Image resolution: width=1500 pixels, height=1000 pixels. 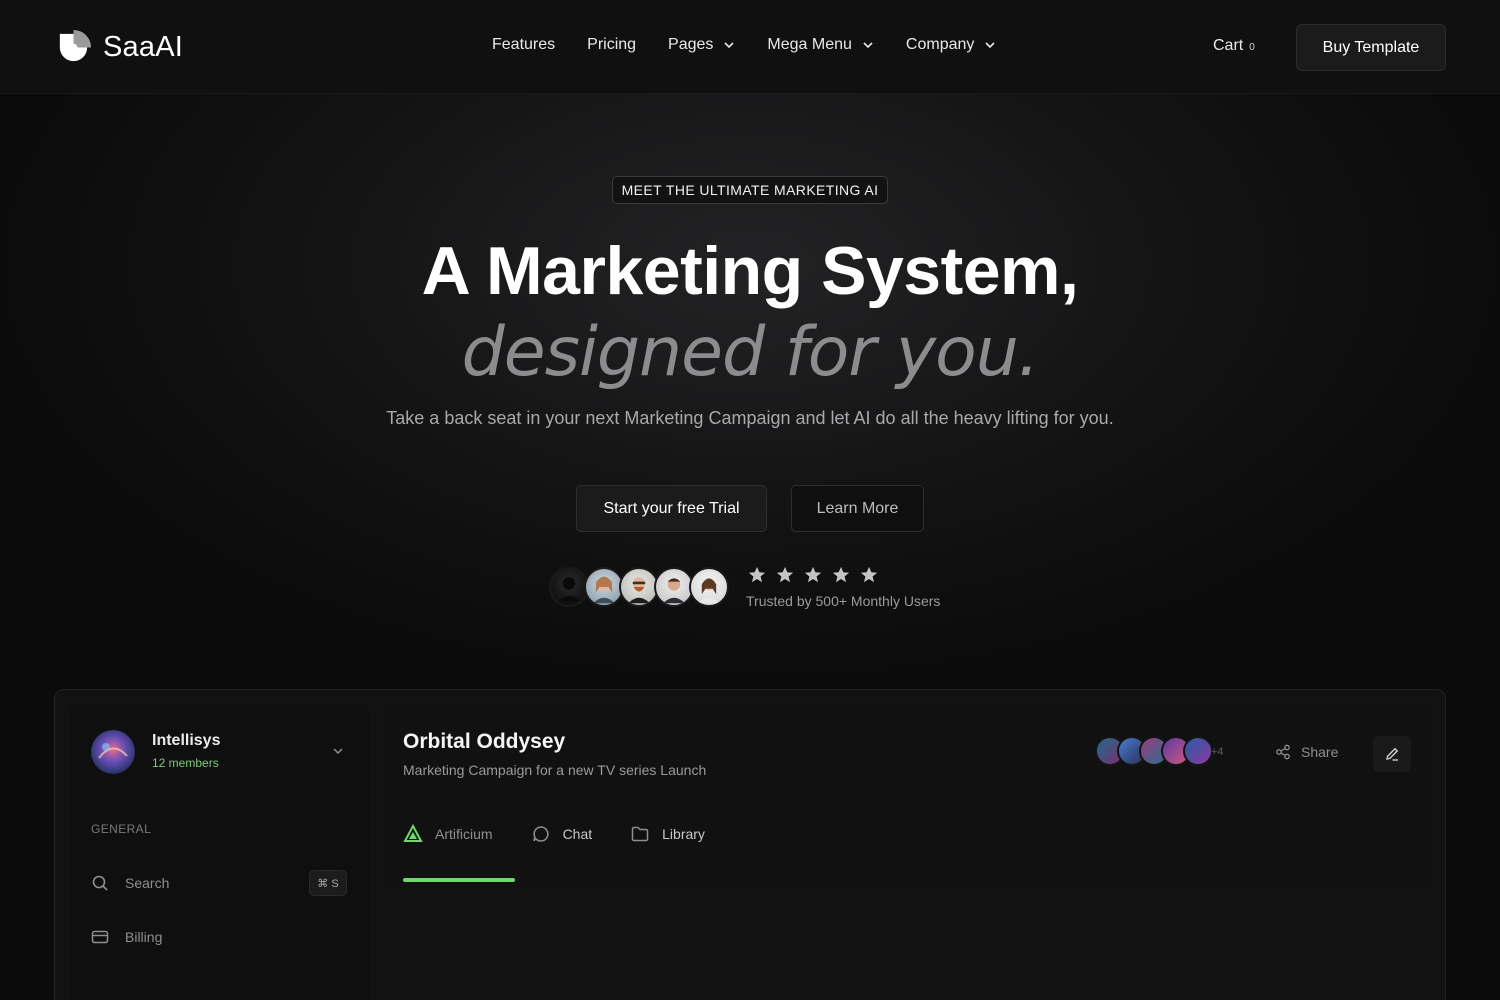 What do you see at coordinates (413, 833) in the screenshot?
I see `triangle-logo-icon` at bounding box center [413, 833].